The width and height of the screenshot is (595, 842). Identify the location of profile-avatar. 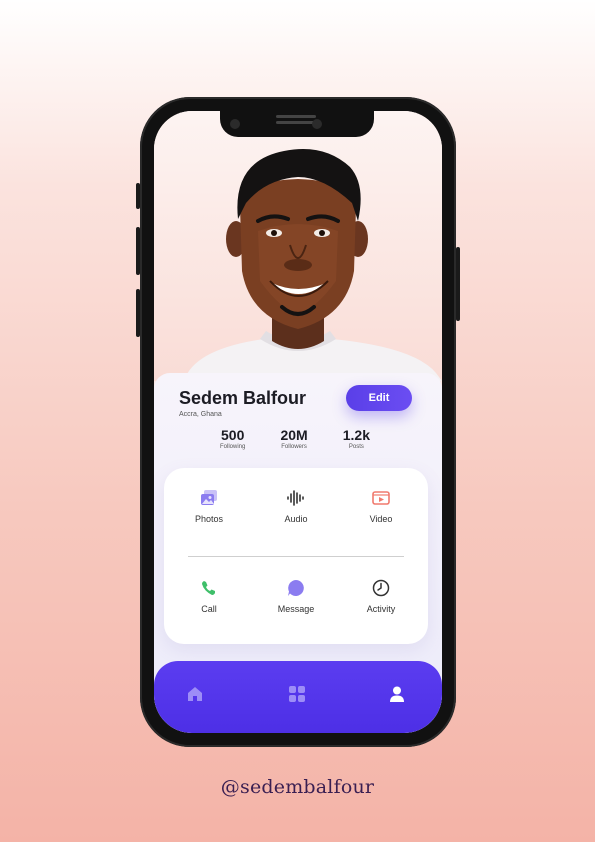
(313, 265).